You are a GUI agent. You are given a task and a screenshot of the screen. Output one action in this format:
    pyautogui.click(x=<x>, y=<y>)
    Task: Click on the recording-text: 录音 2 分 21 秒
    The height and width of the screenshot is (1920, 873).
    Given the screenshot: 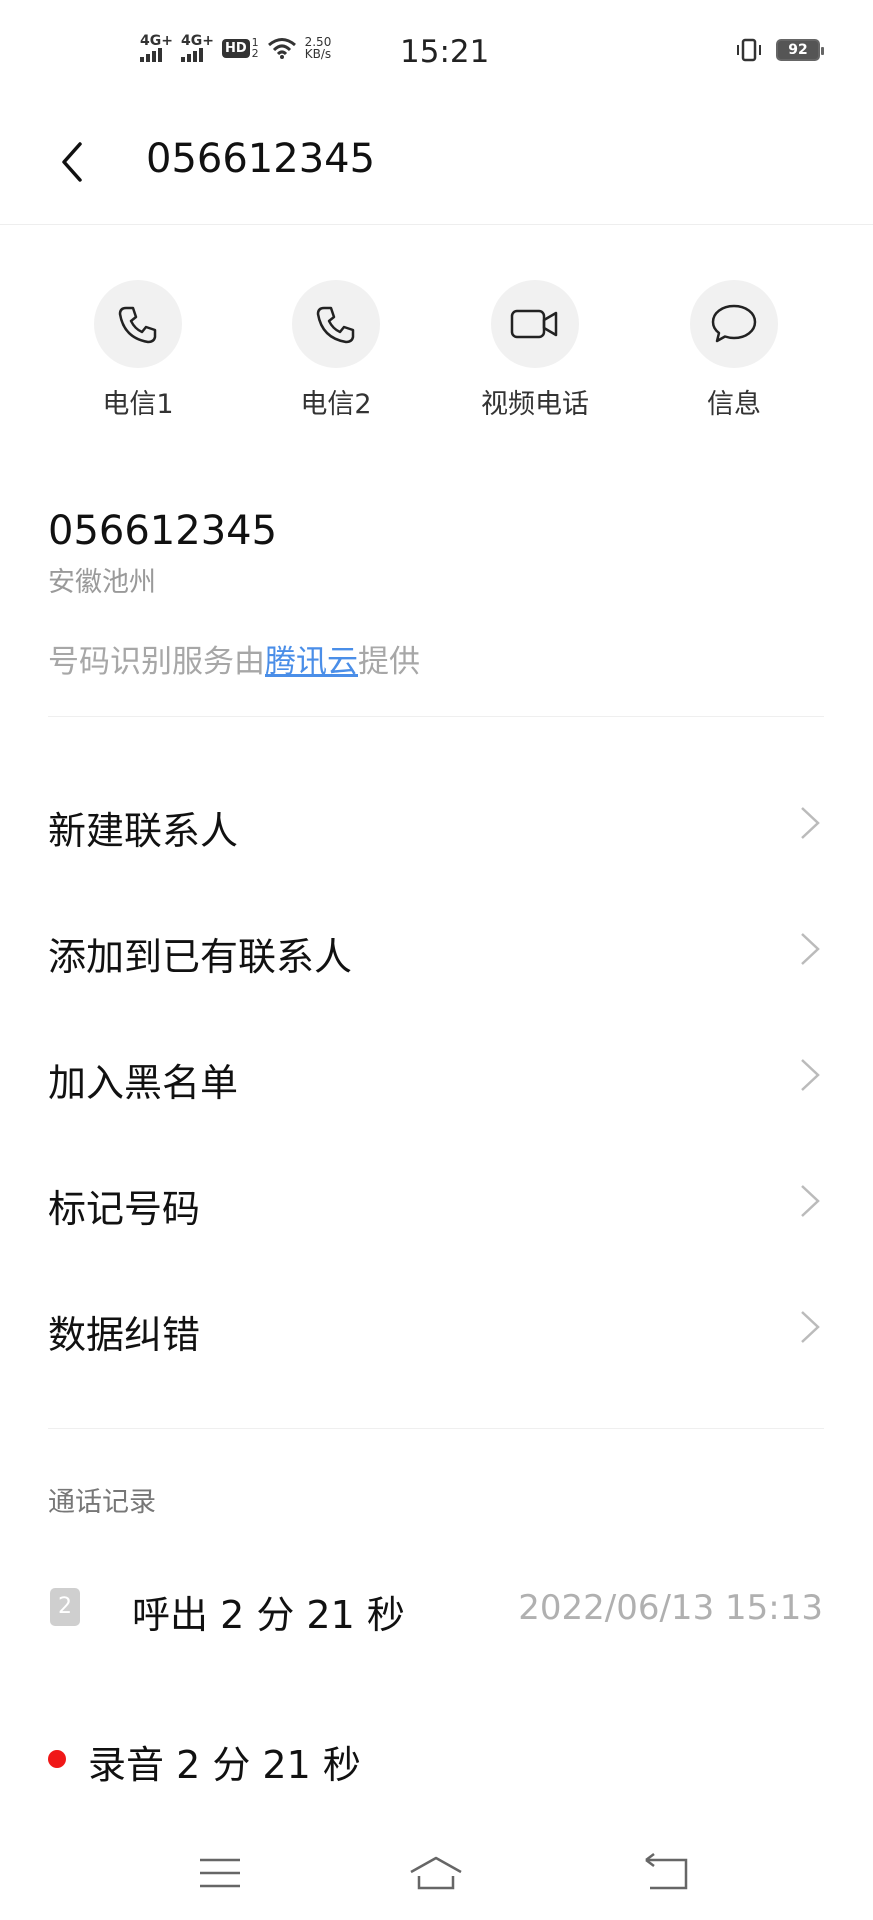 What is the action you would take?
    pyautogui.click(x=224, y=1765)
    